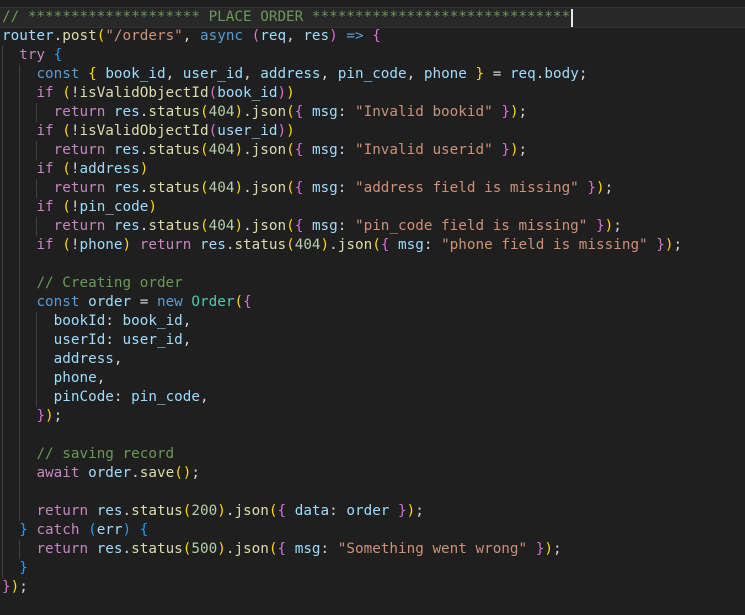 Image resolution: width=745 pixels, height=615 pixels. Describe the element at coordinates (79, 150) in the screenshot. I see `code-token: return` at that location.